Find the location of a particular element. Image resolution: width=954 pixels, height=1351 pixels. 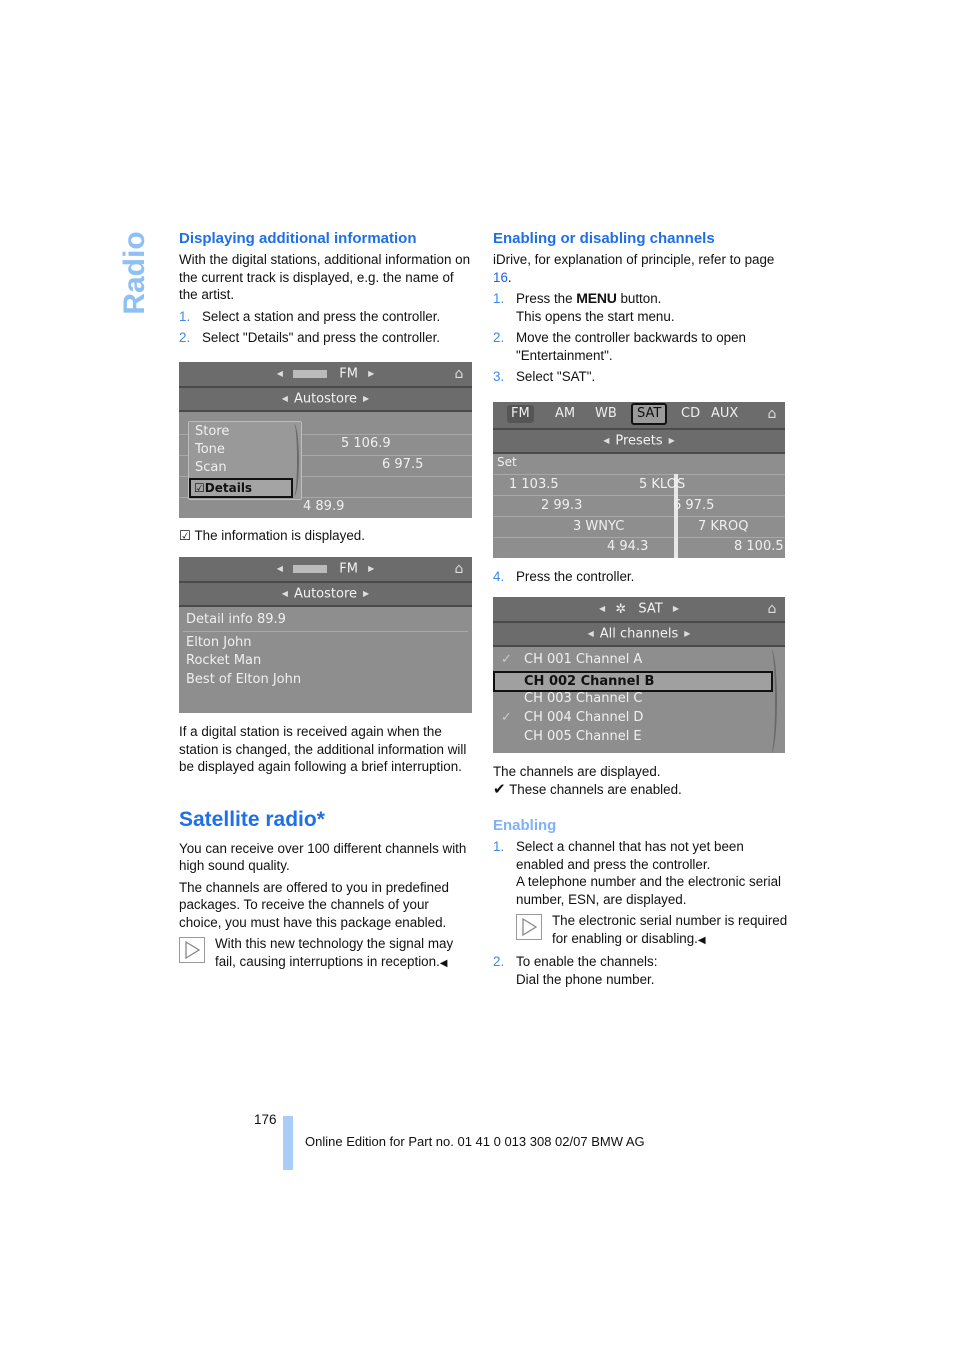

track-title: Rocket Man is located at coordinates (224, 660).